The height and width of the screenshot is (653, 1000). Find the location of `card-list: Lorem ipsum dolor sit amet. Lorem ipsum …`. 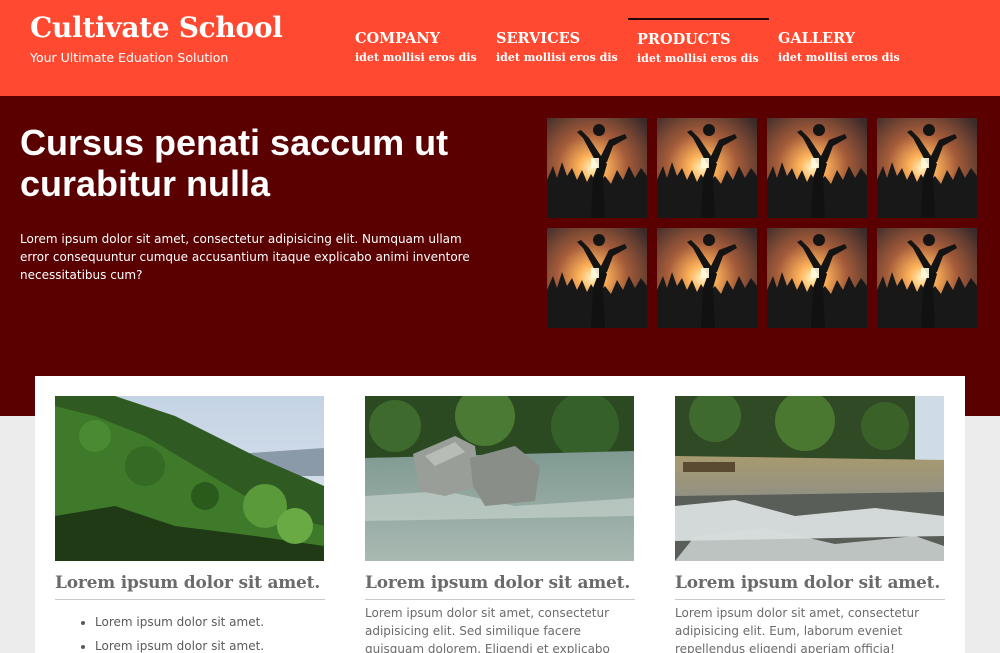

card-list: Lorem ipsum dolor sit amet. Lorem ipsum … is located at coordinates (210, 631).